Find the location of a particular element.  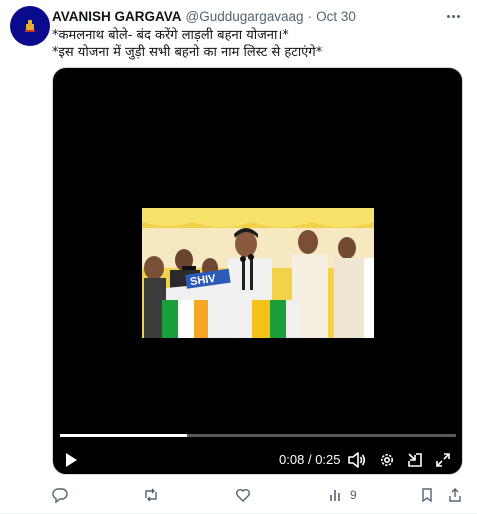

retweet-button is located at coordinates (154, 495).